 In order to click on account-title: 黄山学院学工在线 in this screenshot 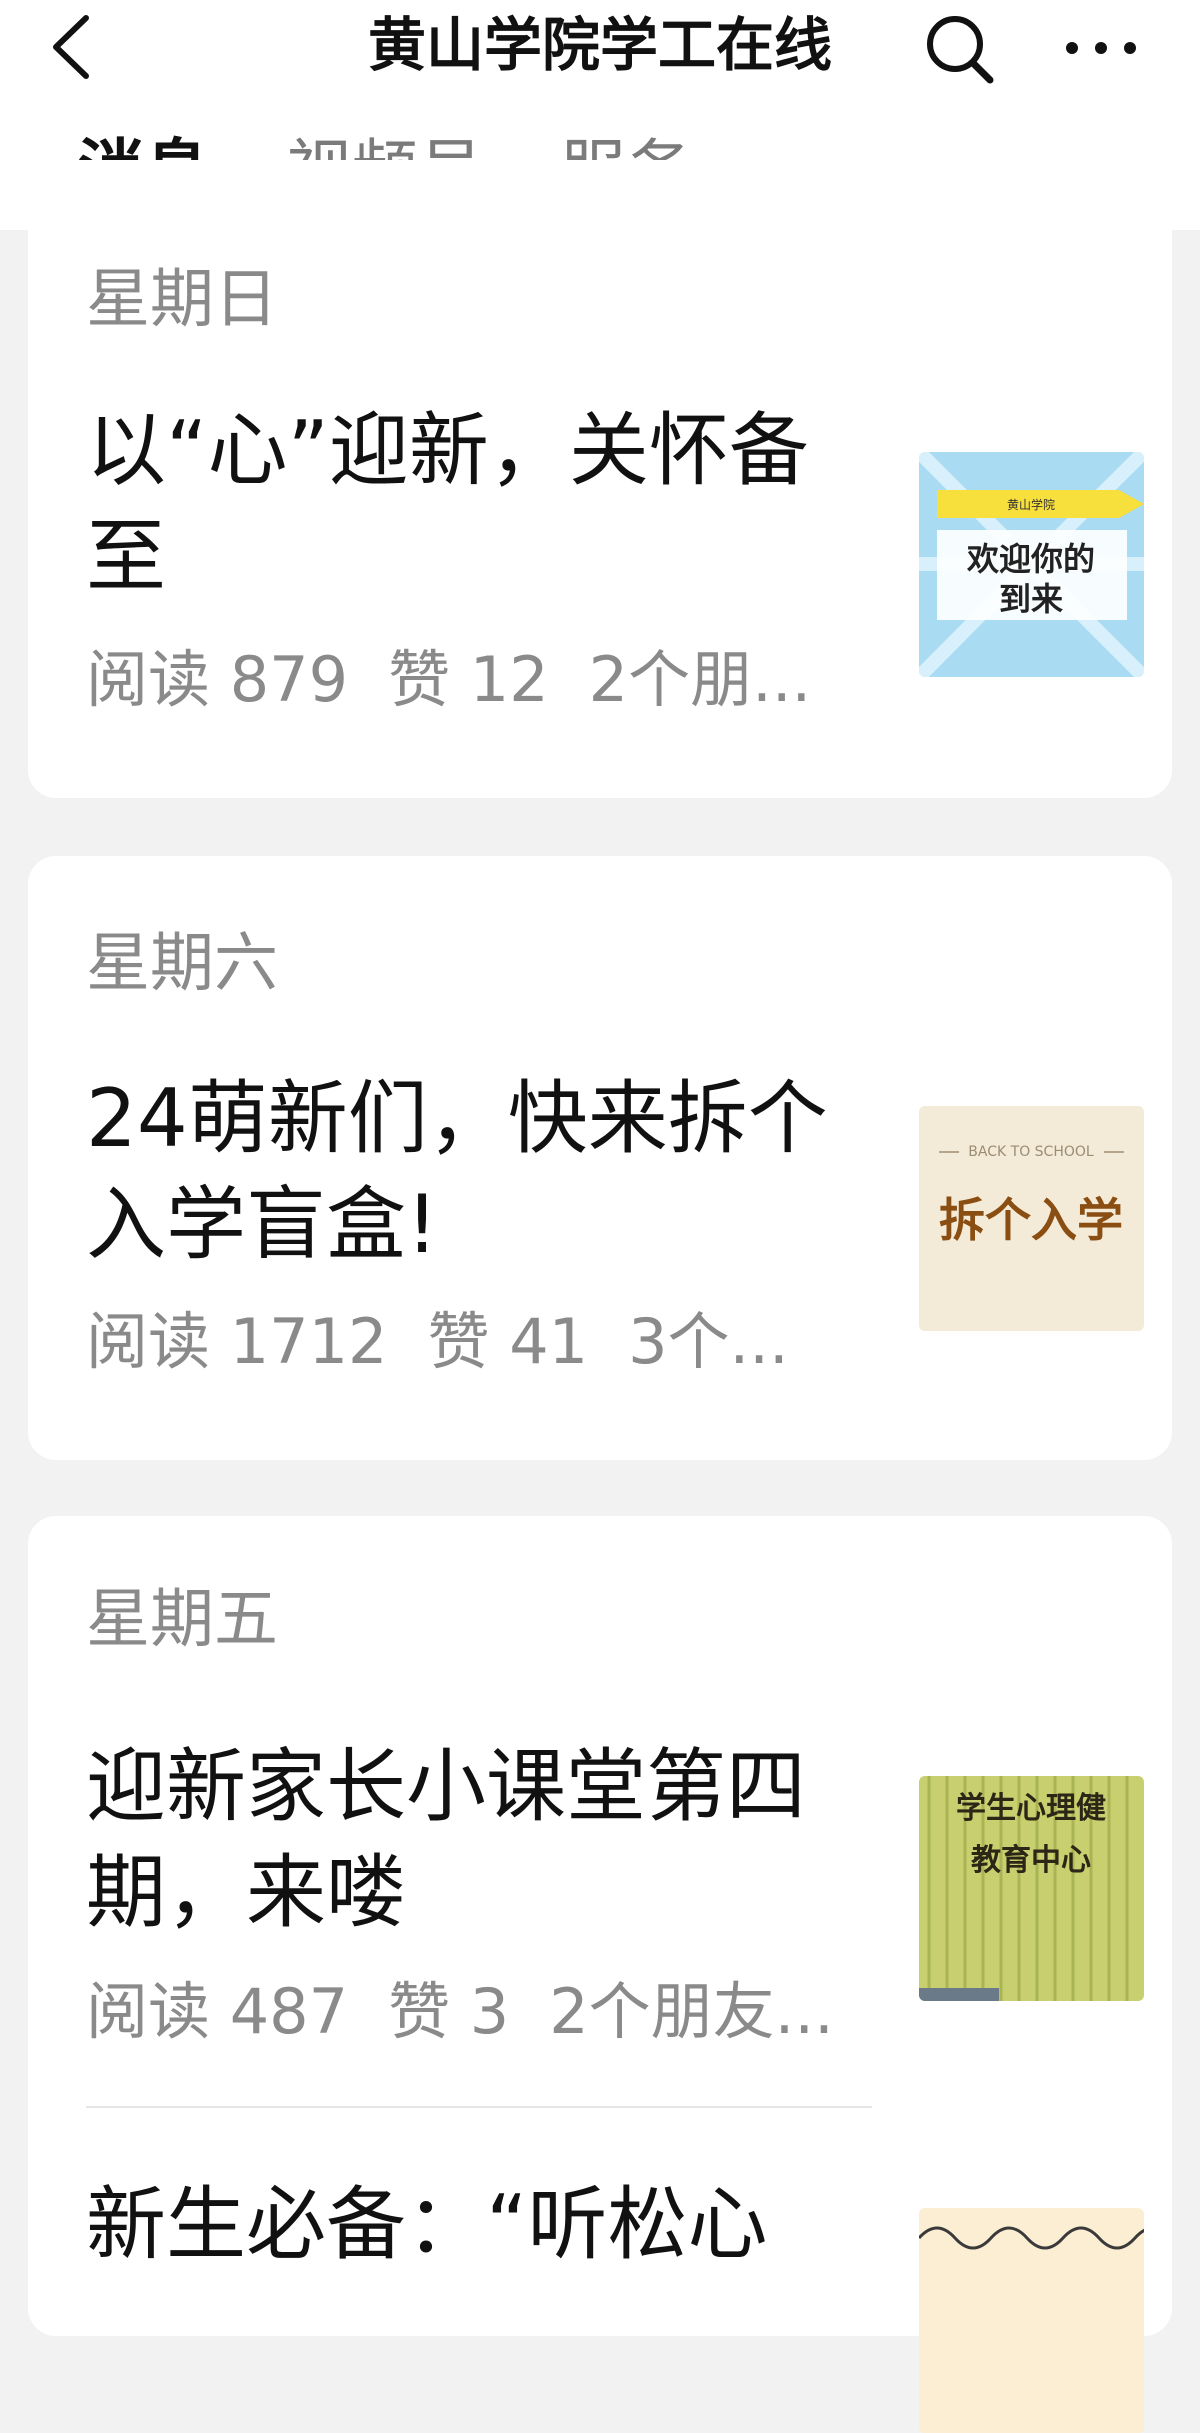, I will do `click(599, 45)`.